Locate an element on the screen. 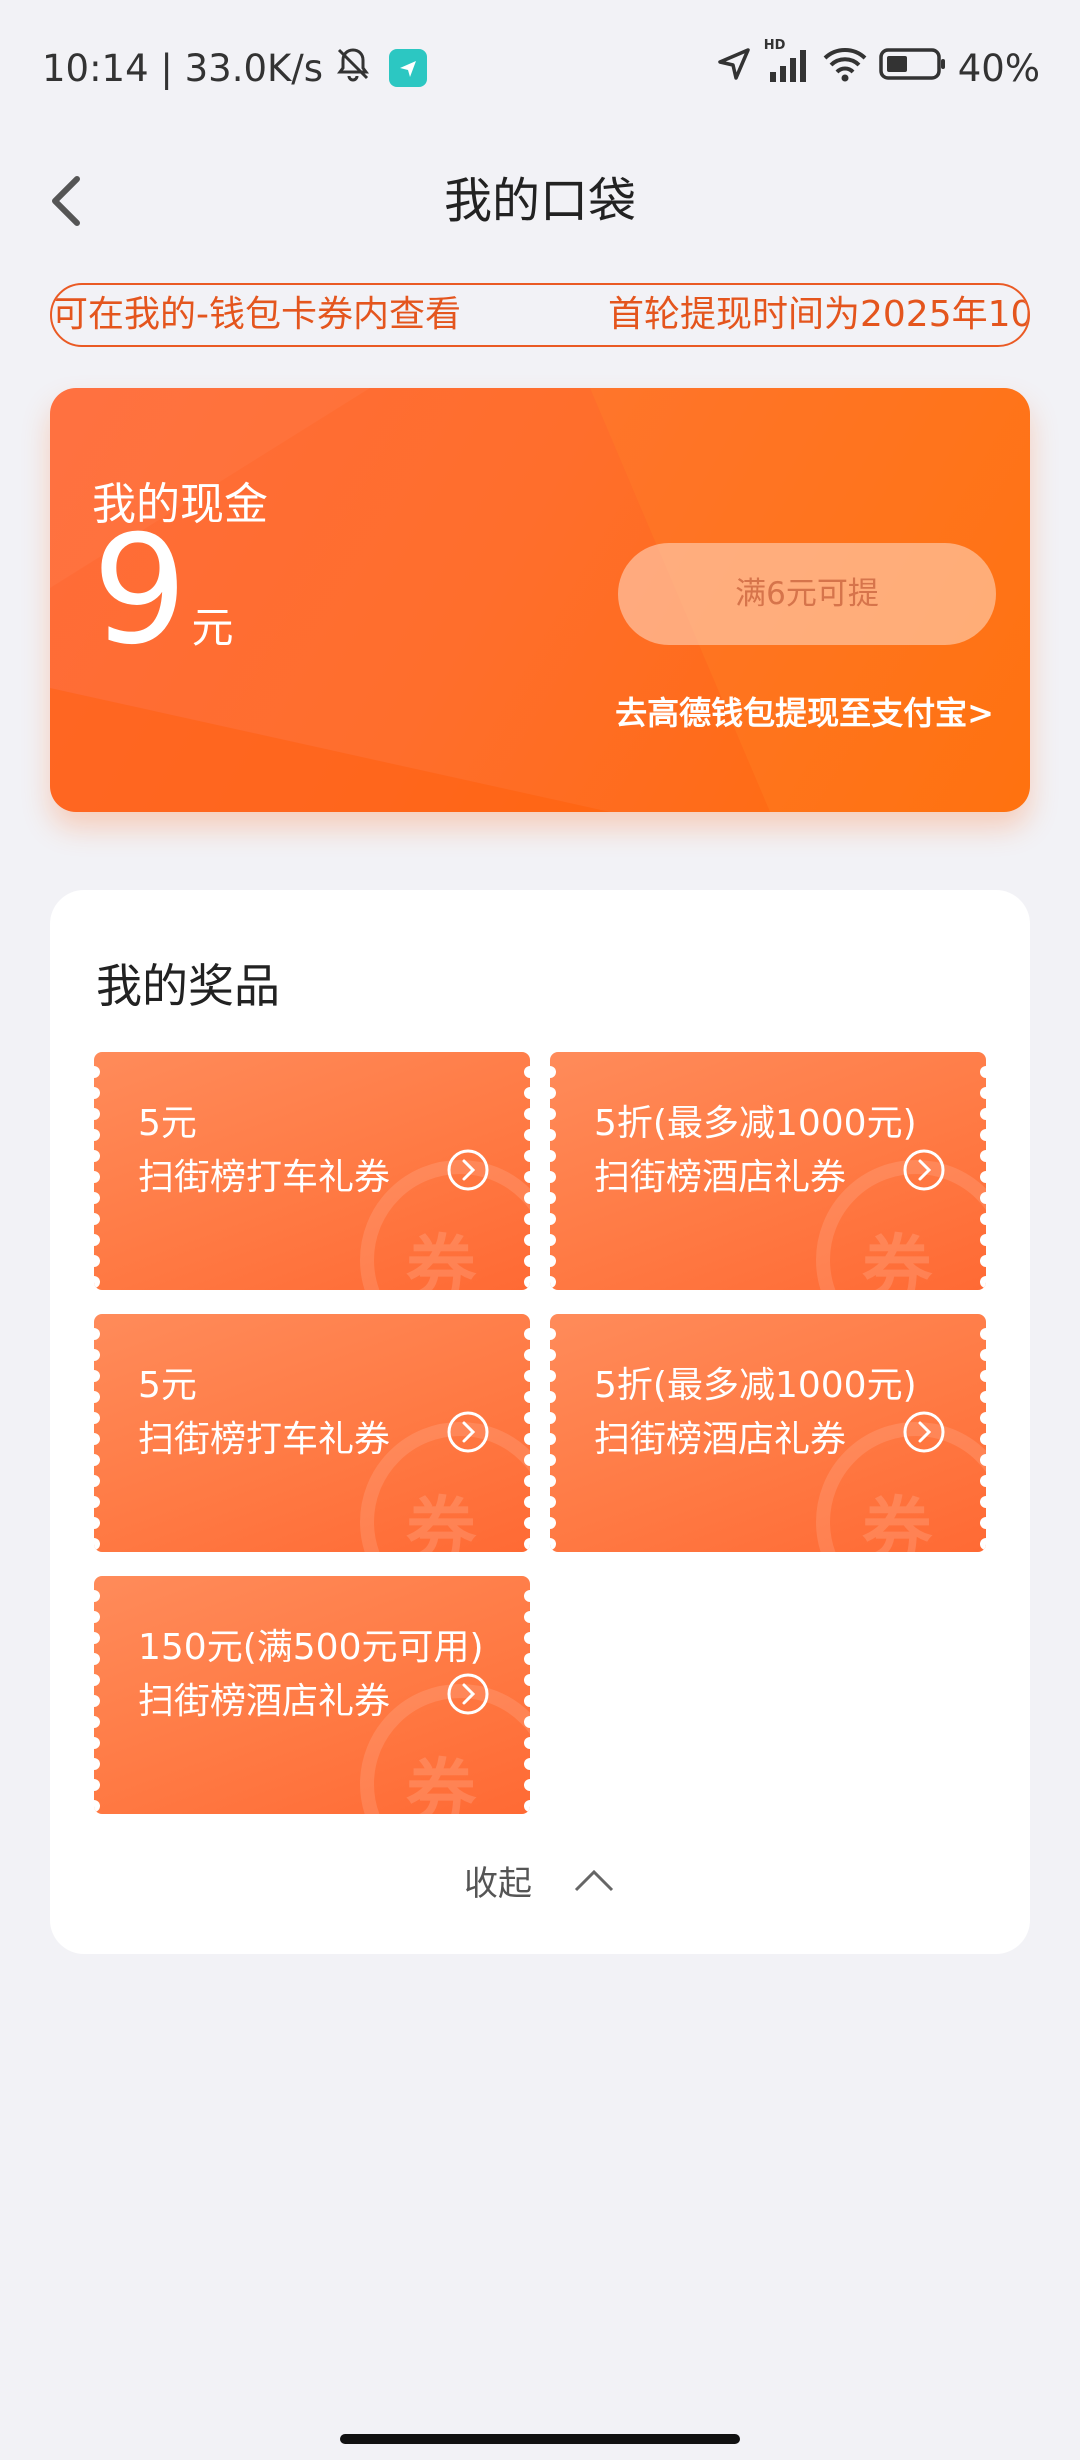  withdraw-button: 满6元可提 is located at coordinates (807, 594).